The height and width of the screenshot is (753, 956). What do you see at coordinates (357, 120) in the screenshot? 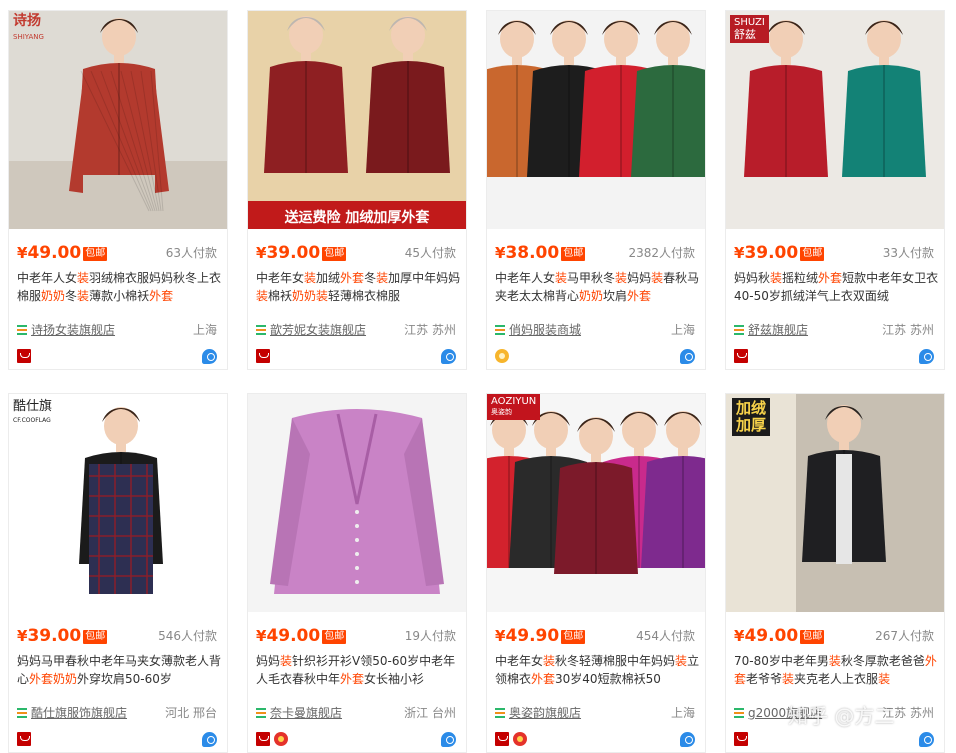
I see `product-image: 送运费险 加绒加厚外套` at bounding box center [357, 120].